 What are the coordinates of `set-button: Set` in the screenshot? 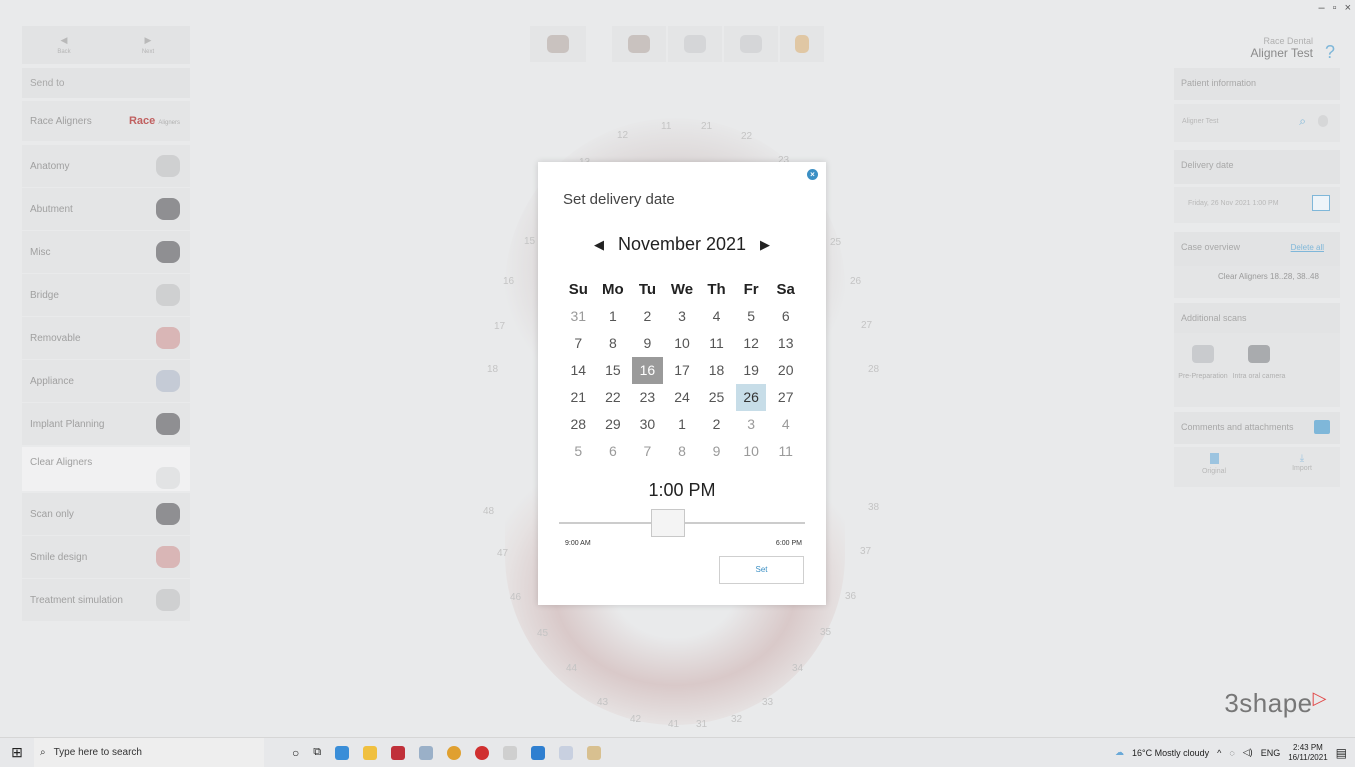 It's located at (761, 570).